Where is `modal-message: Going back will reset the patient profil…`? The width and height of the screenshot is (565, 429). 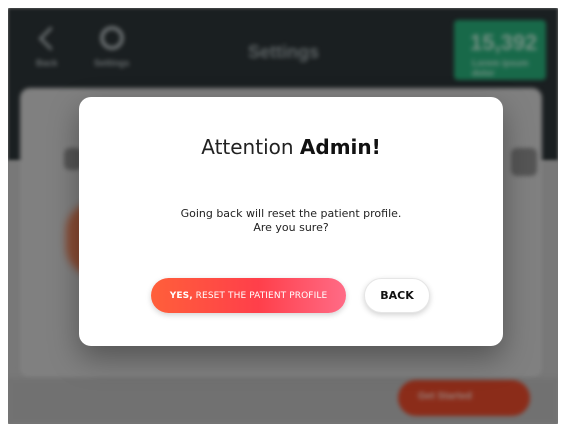
modal-message: Going back will reset the patient profil… is located at coordinates (291, 221).